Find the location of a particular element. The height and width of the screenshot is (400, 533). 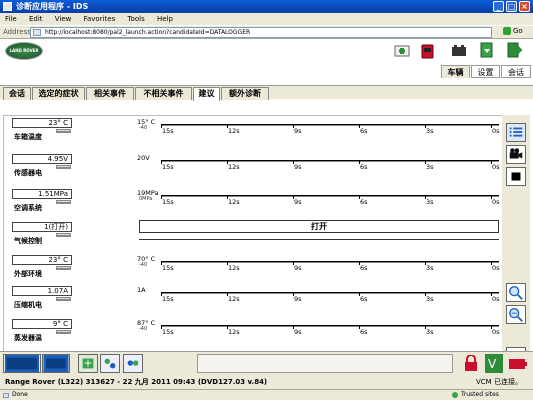

sensor-row: 23° C 外部环境 70° C -40 15s 12s 9s 6s 3s 0s is located at coordinates (254, 269).